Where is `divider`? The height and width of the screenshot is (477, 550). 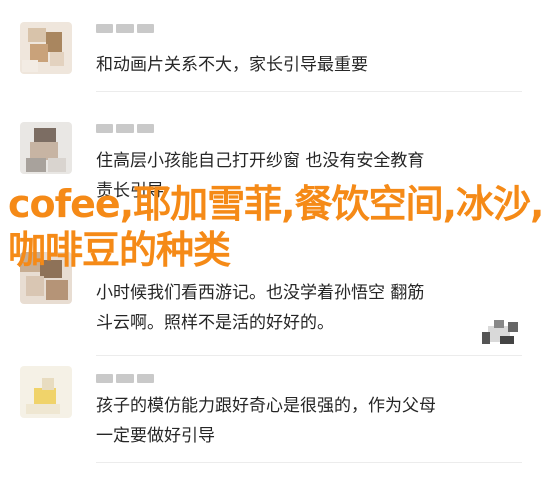 divider is located at coordinates (309, 462).